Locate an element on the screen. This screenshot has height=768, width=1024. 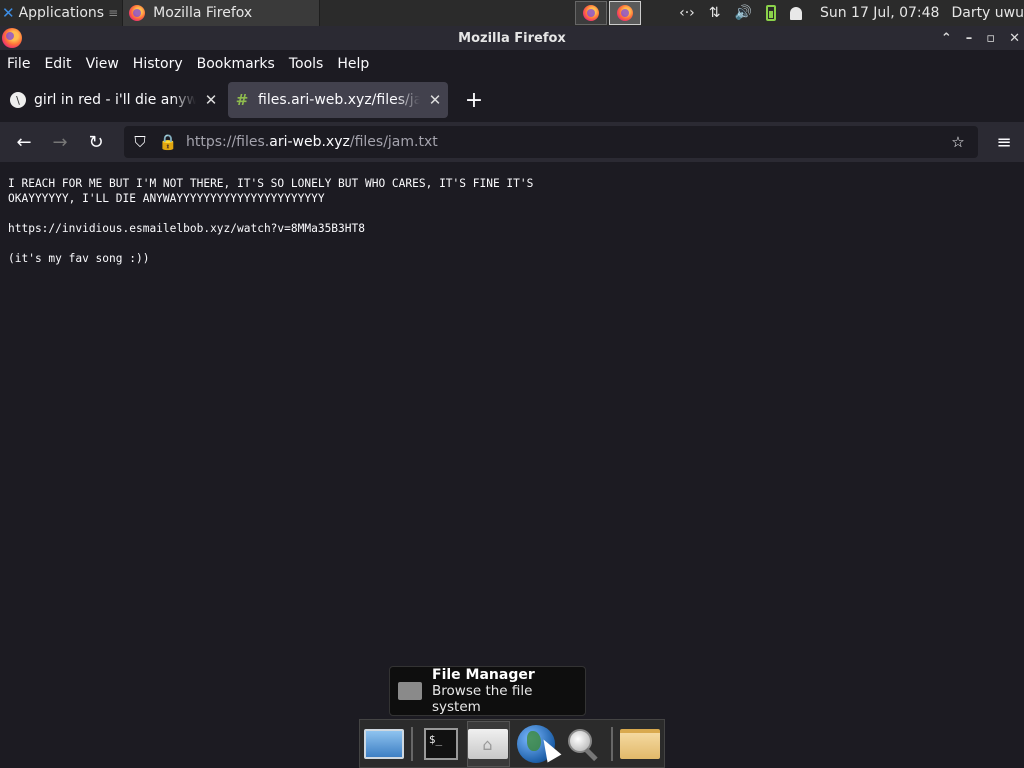
invidious-icon: \ is located at coordinates (18, 100).